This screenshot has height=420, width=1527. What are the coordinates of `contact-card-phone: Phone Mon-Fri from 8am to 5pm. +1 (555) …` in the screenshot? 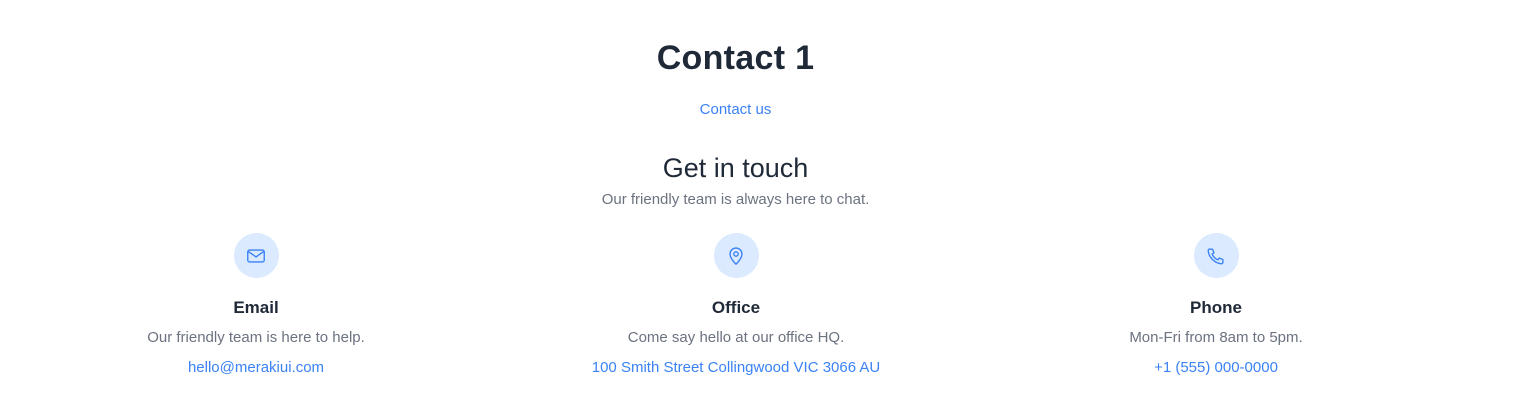 It's located at (1216, 305).